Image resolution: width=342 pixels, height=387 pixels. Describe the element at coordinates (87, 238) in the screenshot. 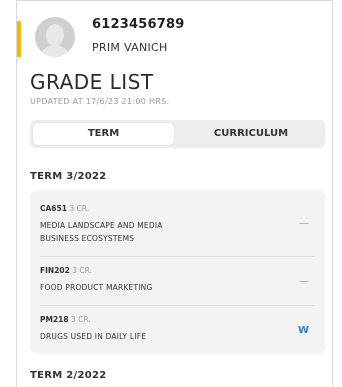

I see `course-name-line: BUSINESS ECOSYSTEMS` at that location.